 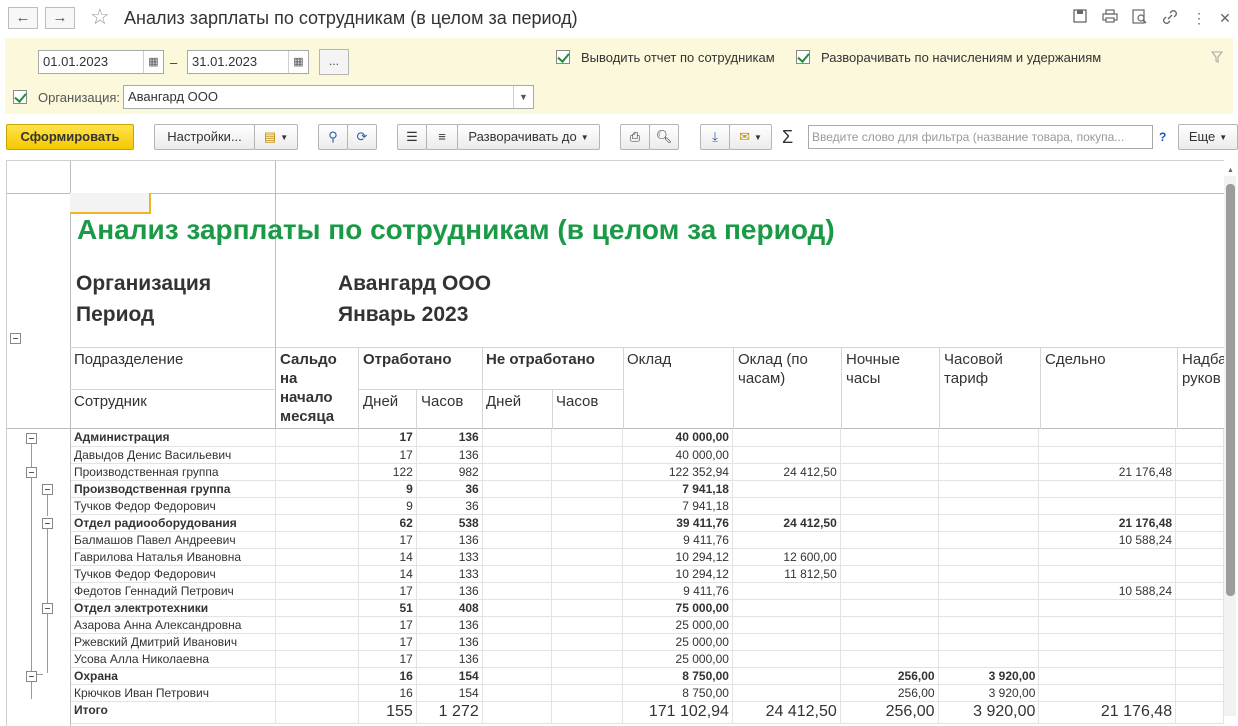 I want to click on generate-button: Сформировать, so click(x=70, y=137).